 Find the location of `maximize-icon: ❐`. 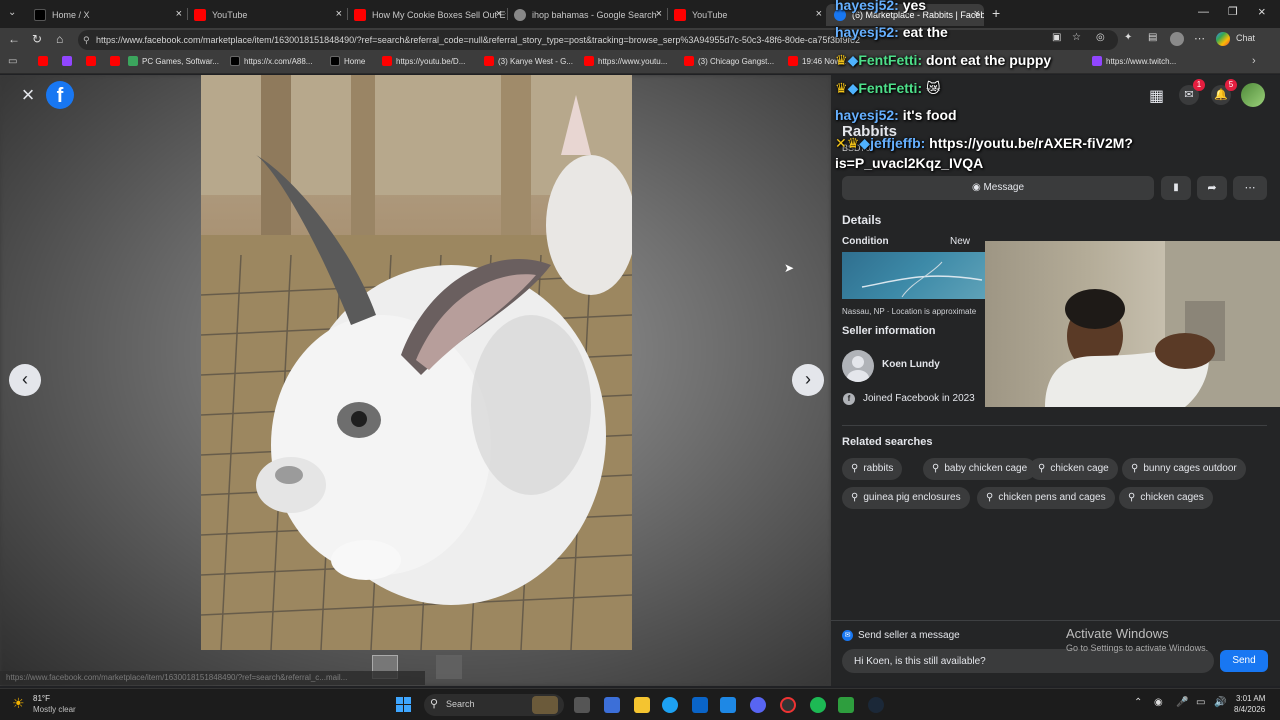

maximize-icon: ❐ is located at coordinates (1233, 11).